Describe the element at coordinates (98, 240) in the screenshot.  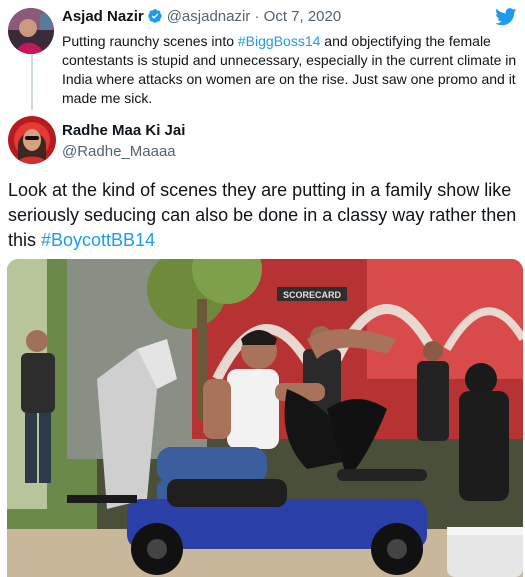
I see `hashtag-link: #BoycottBB14` at that location.